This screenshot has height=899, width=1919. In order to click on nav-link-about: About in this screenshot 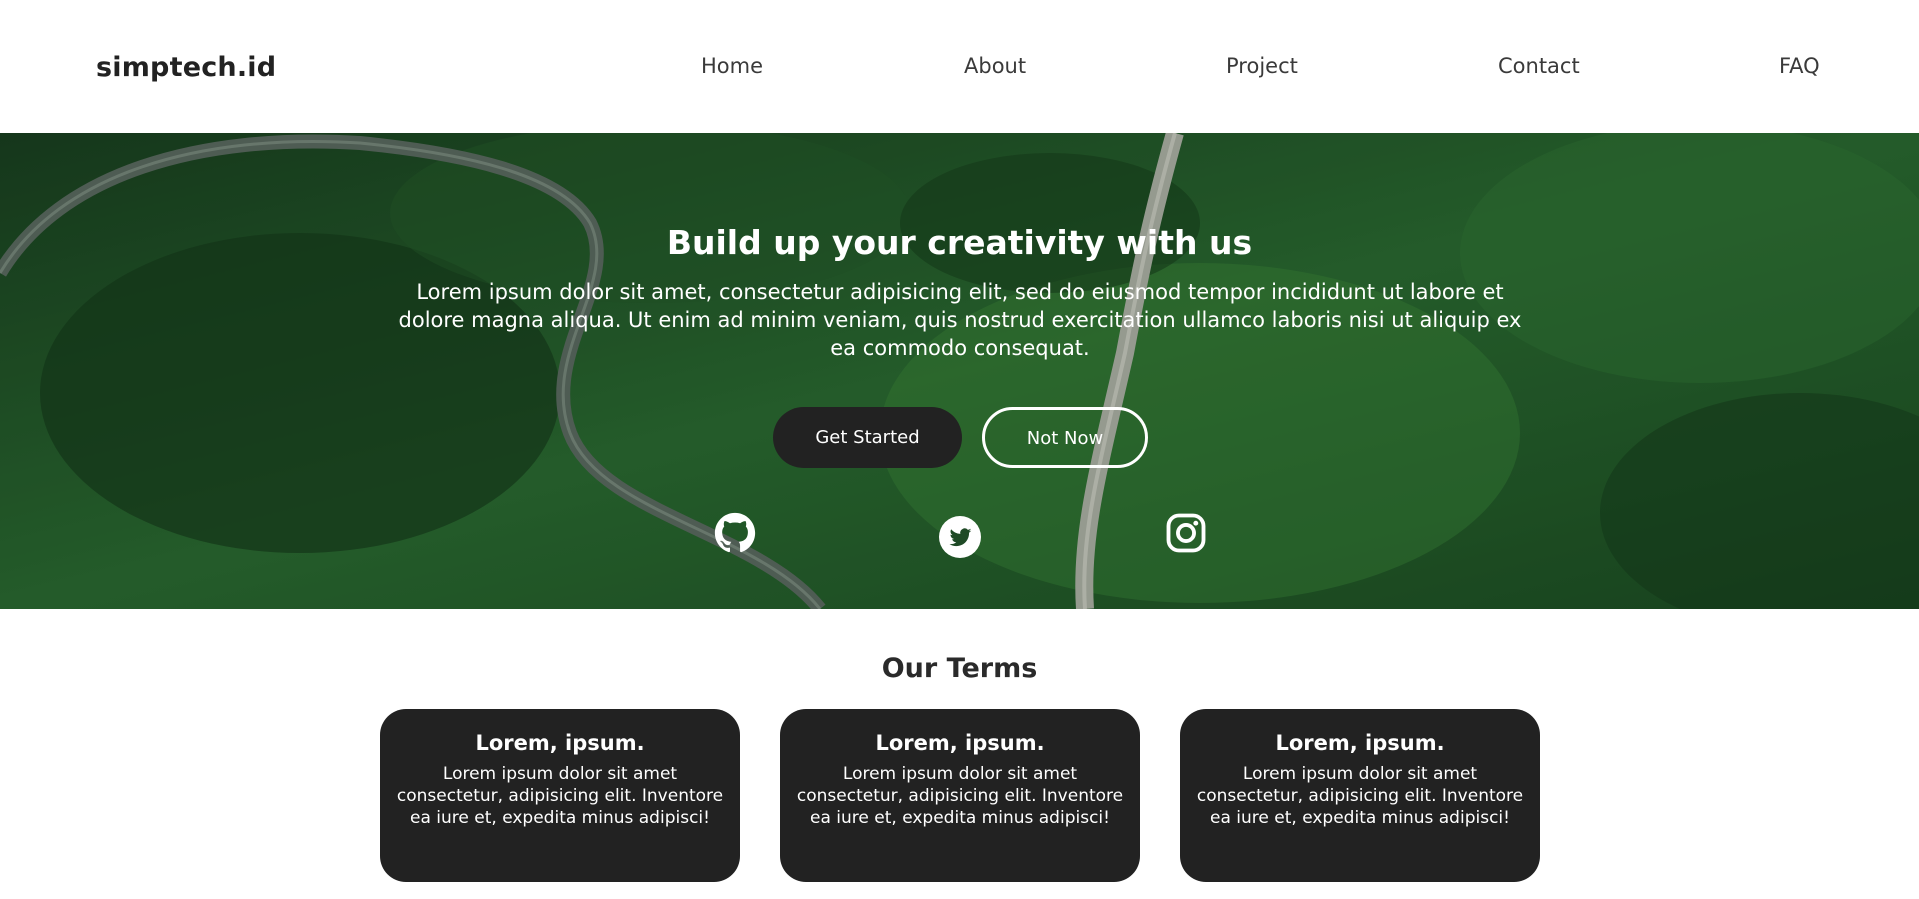, I will do `click(995, 66)`.